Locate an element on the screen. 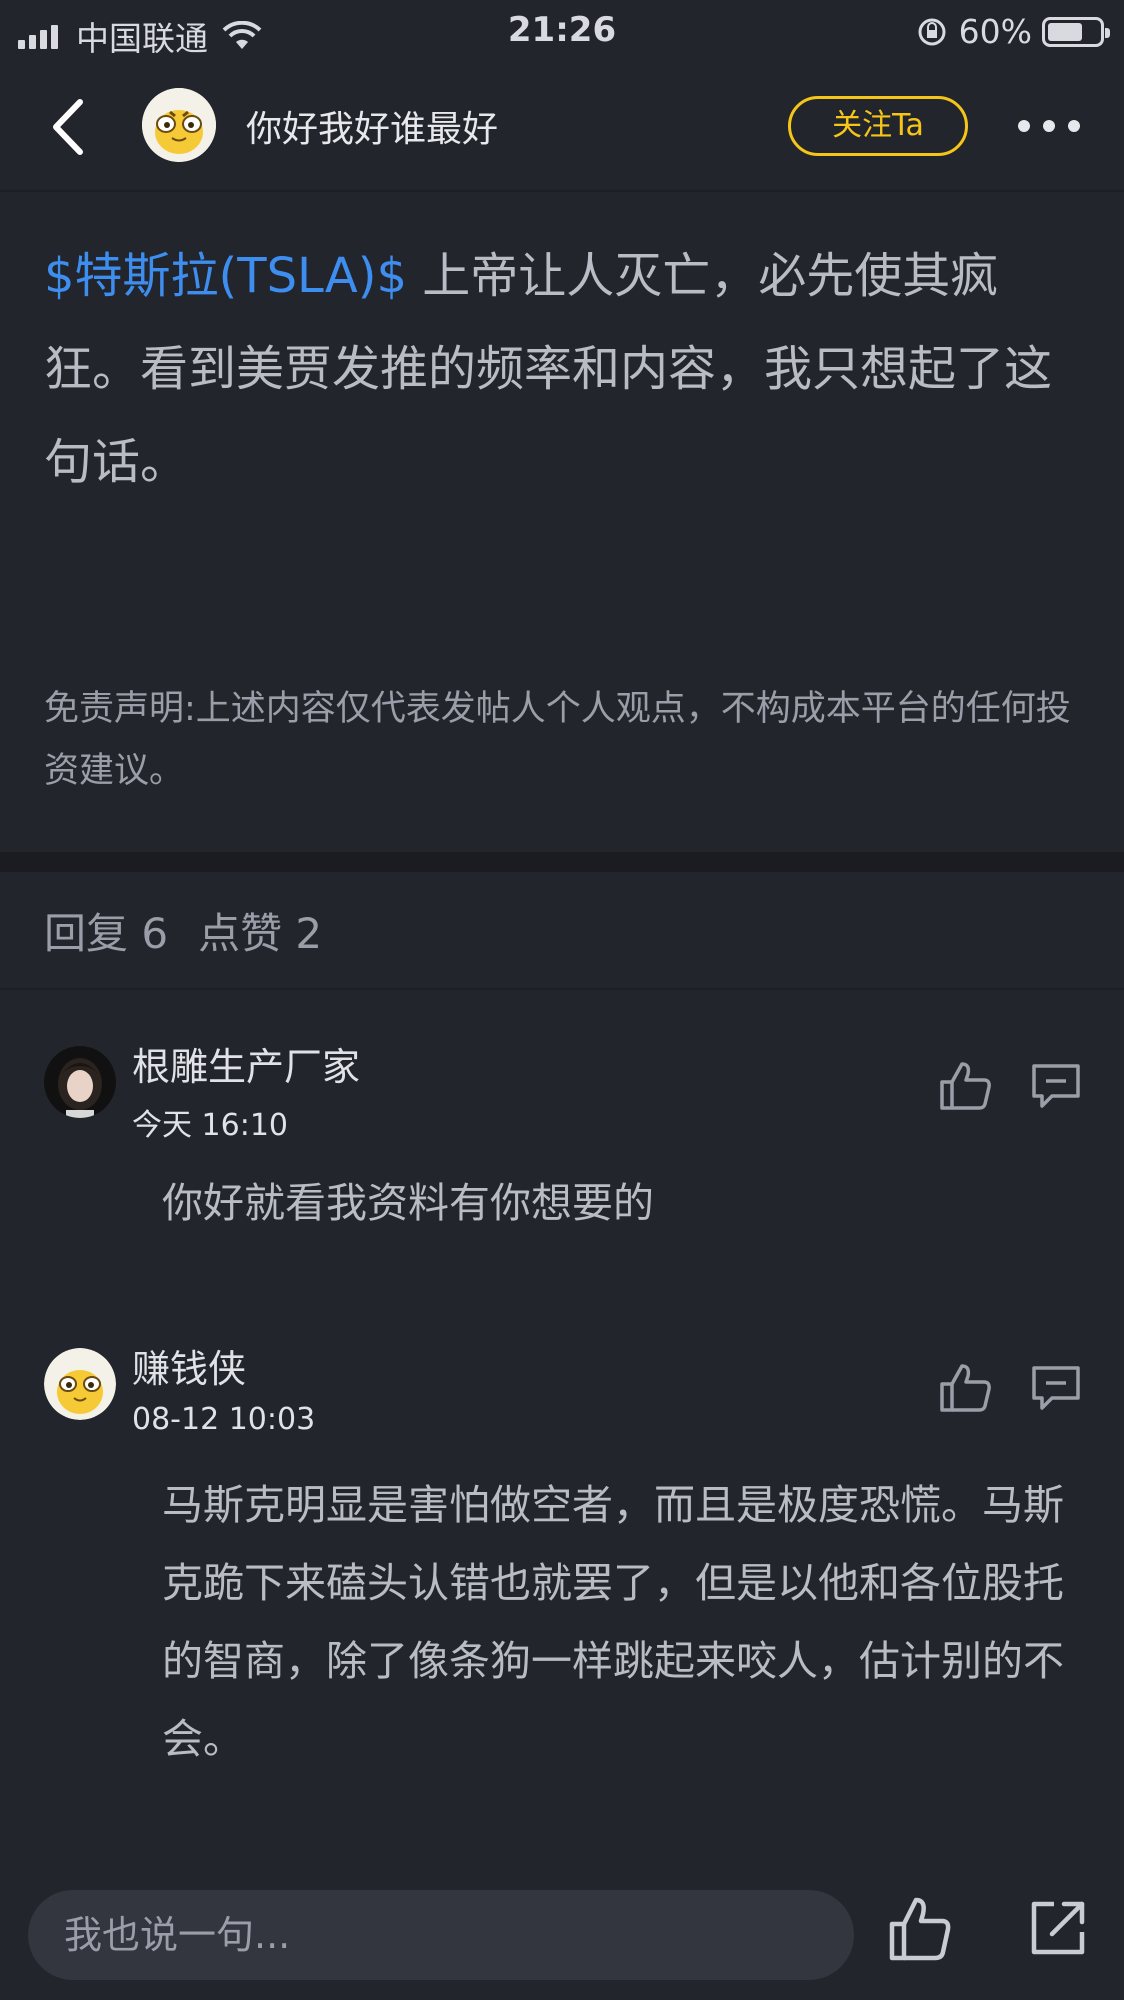 The height and width of the screenshot is (2000, 1124). follow-button: 关注Ta is located at coordinates (878, 126).